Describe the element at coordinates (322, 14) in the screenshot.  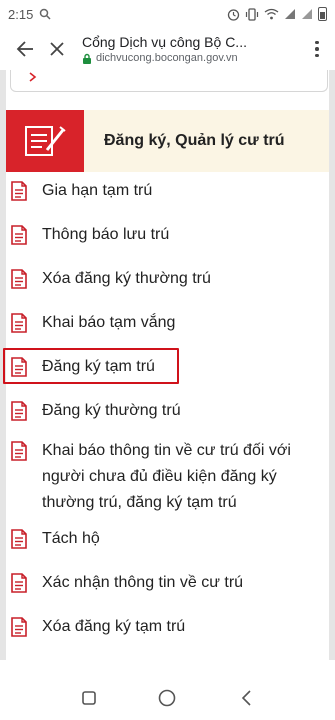
I see `battery-icon` at that location.